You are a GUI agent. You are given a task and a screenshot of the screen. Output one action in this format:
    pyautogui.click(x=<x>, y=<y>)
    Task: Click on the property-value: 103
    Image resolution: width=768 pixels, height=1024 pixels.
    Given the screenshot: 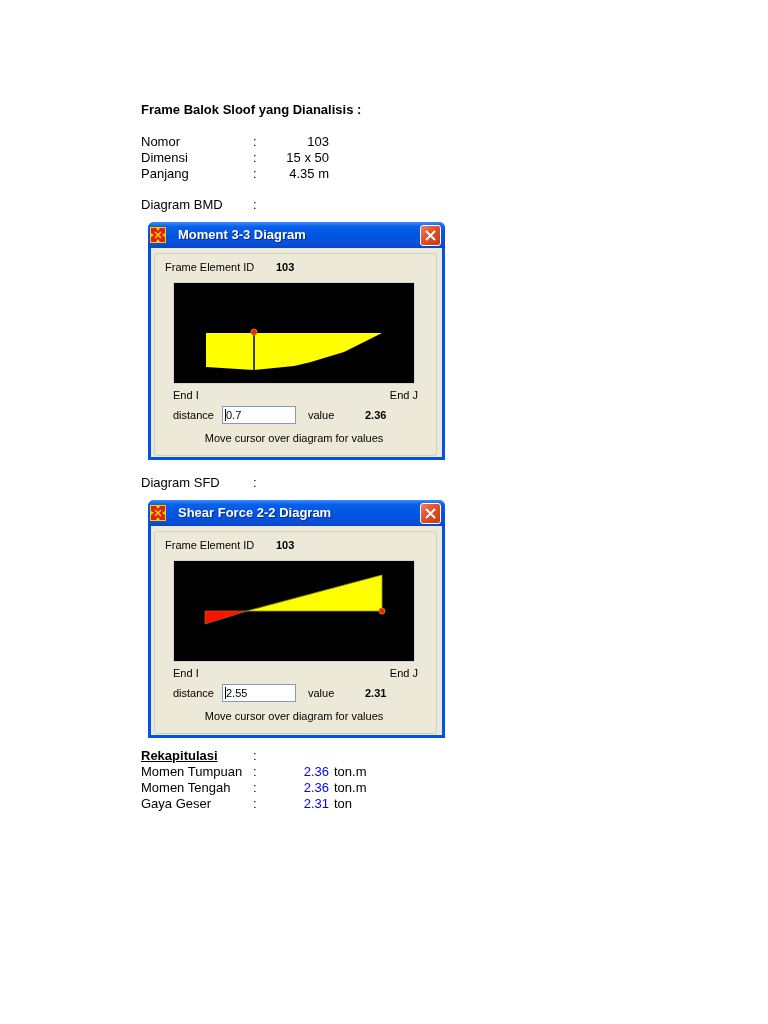 What is the action you would take?
    pyautogui.click(x=318, y=142)
    